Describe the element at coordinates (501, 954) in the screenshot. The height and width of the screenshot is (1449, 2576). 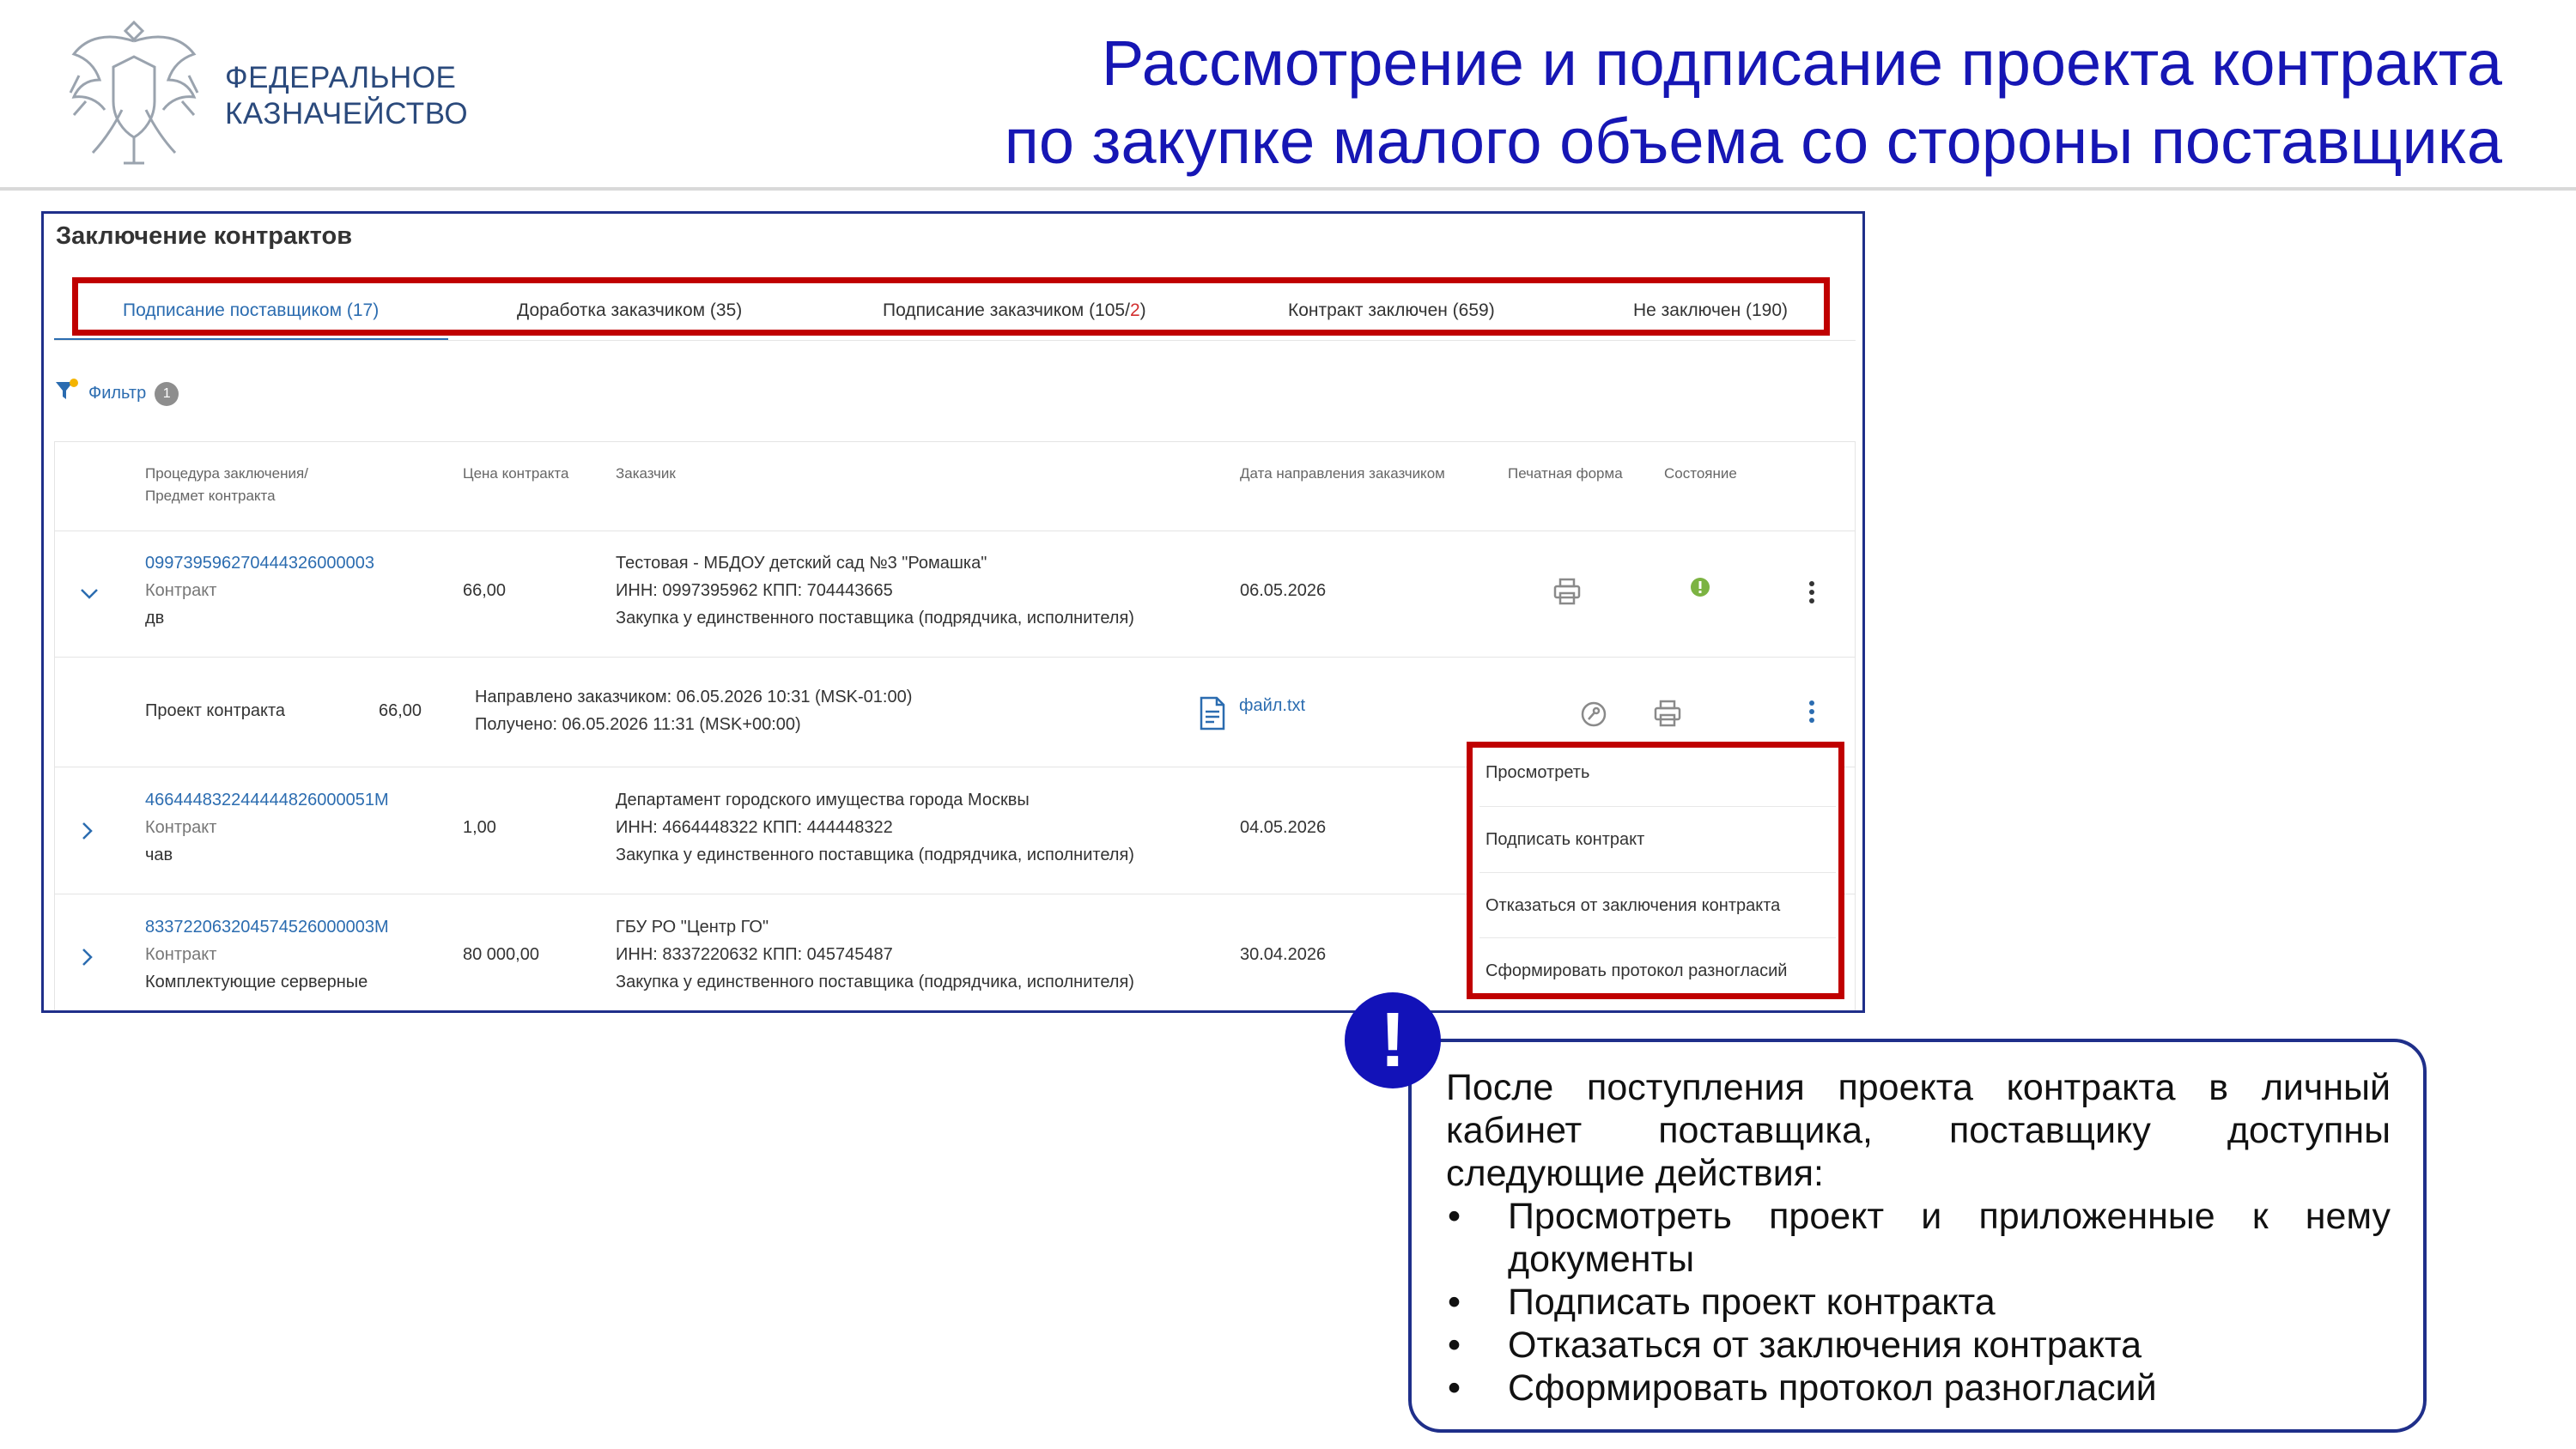
I see `row3-price: 80 000,00` at that location.